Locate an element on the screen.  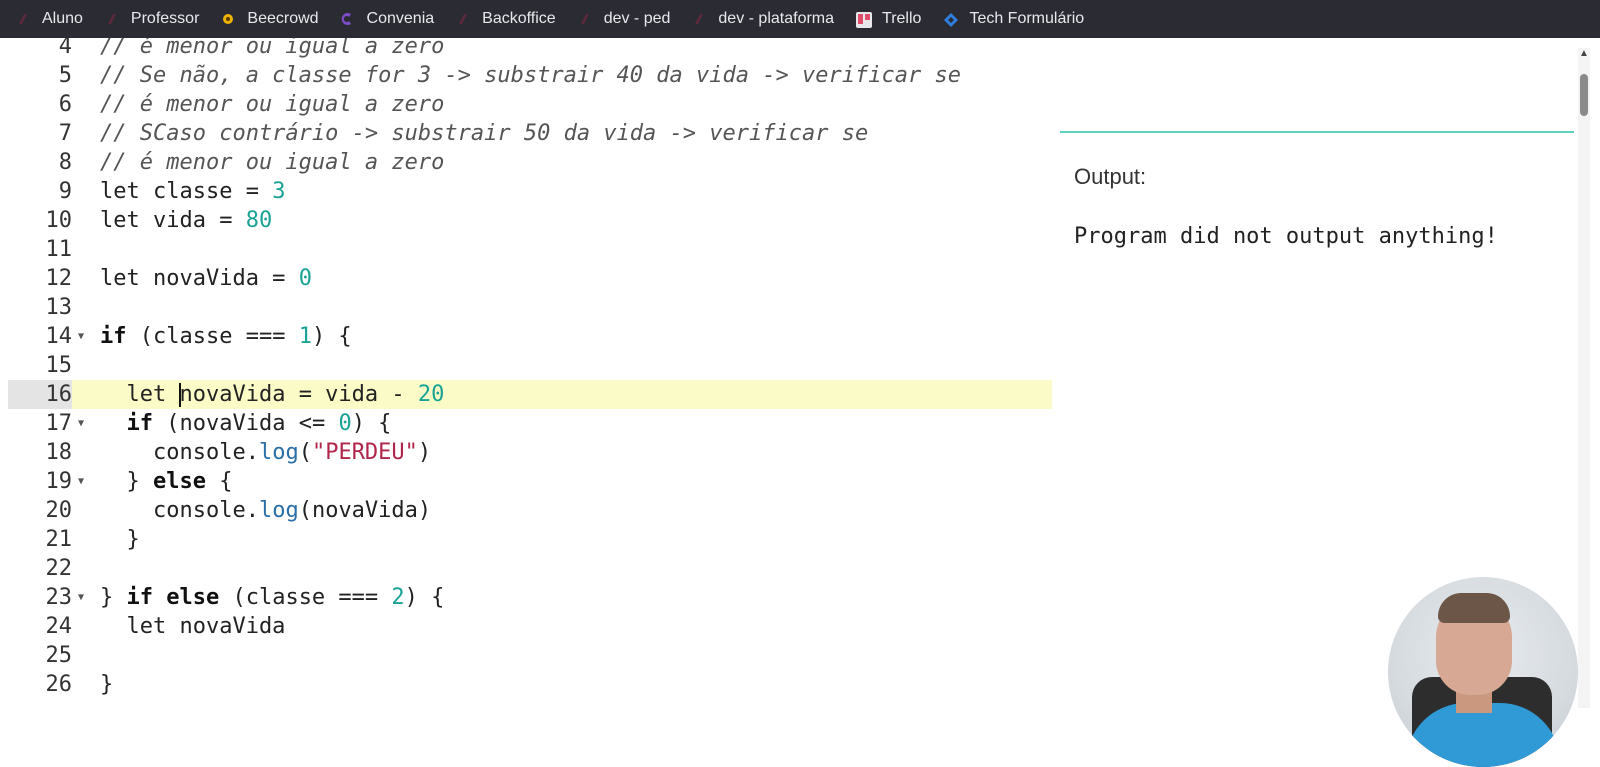
code-line: 23 ▼} if else (classe === 2) { is located at coordinates (530, 597).